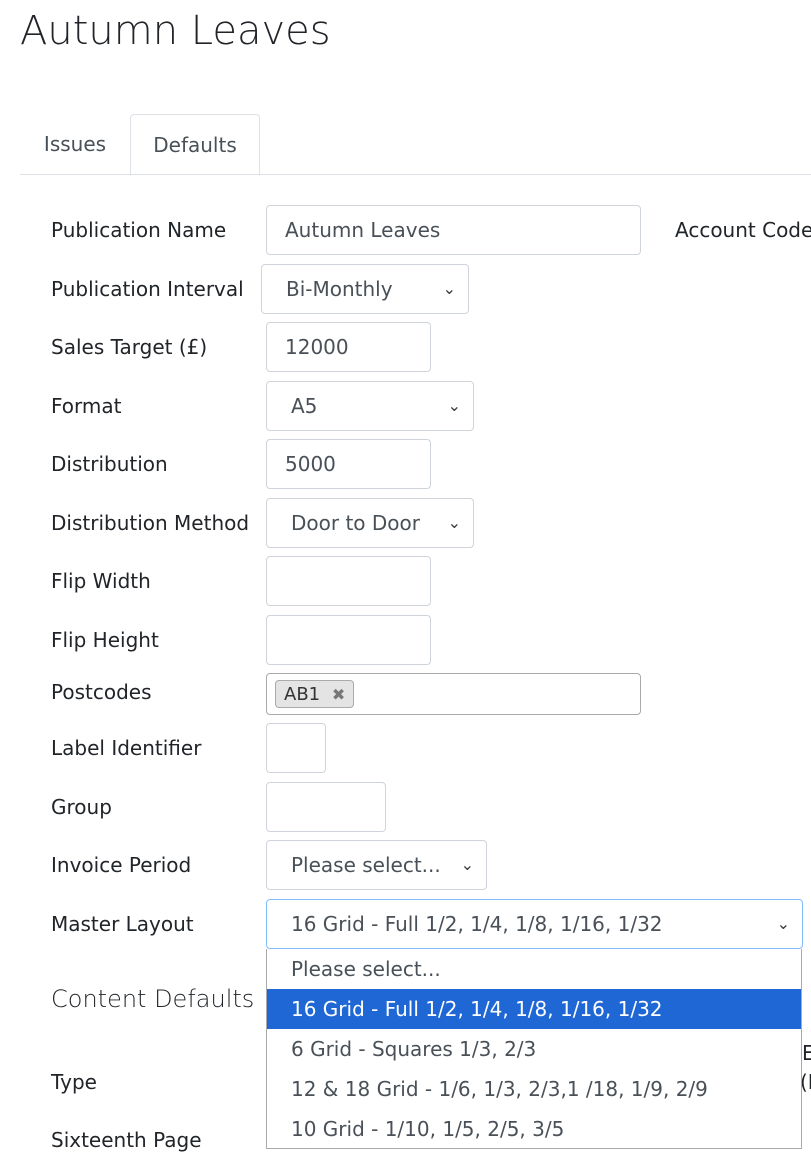 Image resolution: width=811 pixels, height=1152 pixels. I want to click on postcodes-tag-input: AB1 ✖, so click(453, 694).